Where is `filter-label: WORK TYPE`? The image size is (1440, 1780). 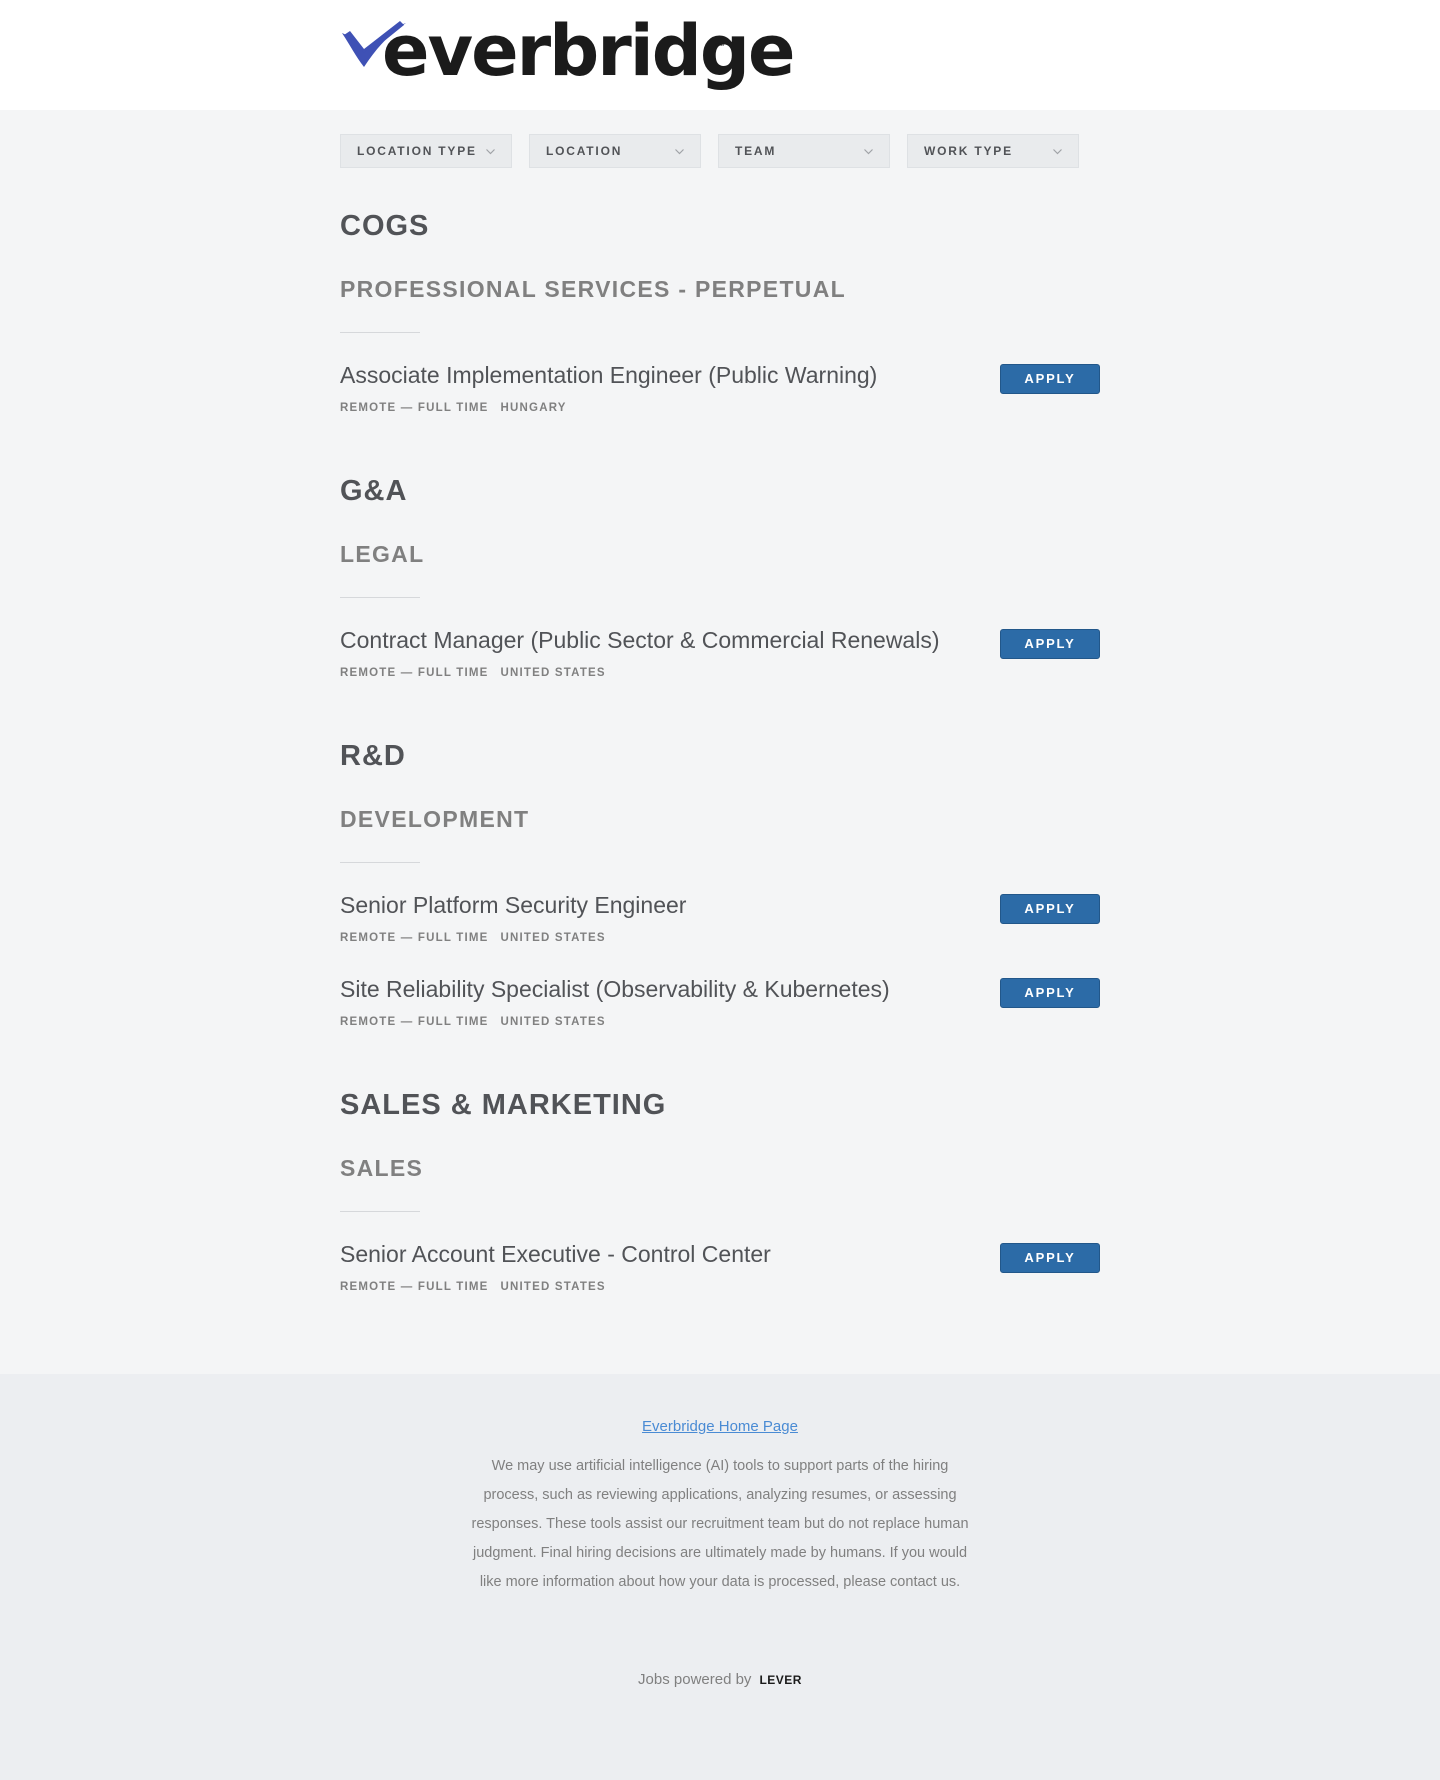
filter-label: WORK TYPE is located at coordinates (968, 151).